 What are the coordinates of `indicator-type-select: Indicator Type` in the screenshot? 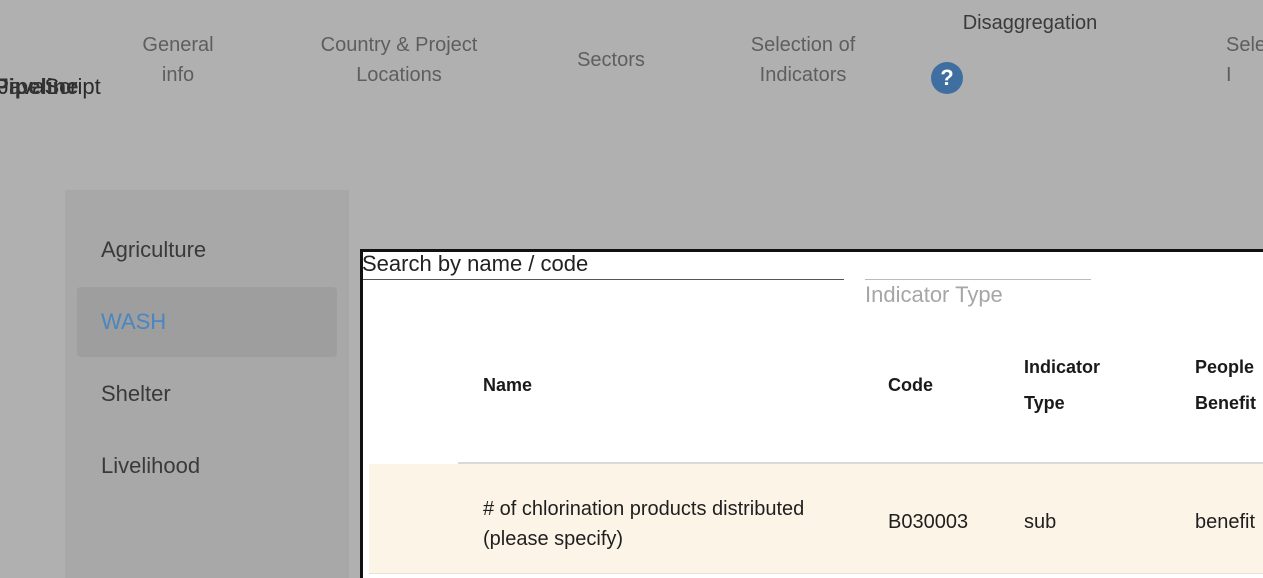 It's located at (978, 294).